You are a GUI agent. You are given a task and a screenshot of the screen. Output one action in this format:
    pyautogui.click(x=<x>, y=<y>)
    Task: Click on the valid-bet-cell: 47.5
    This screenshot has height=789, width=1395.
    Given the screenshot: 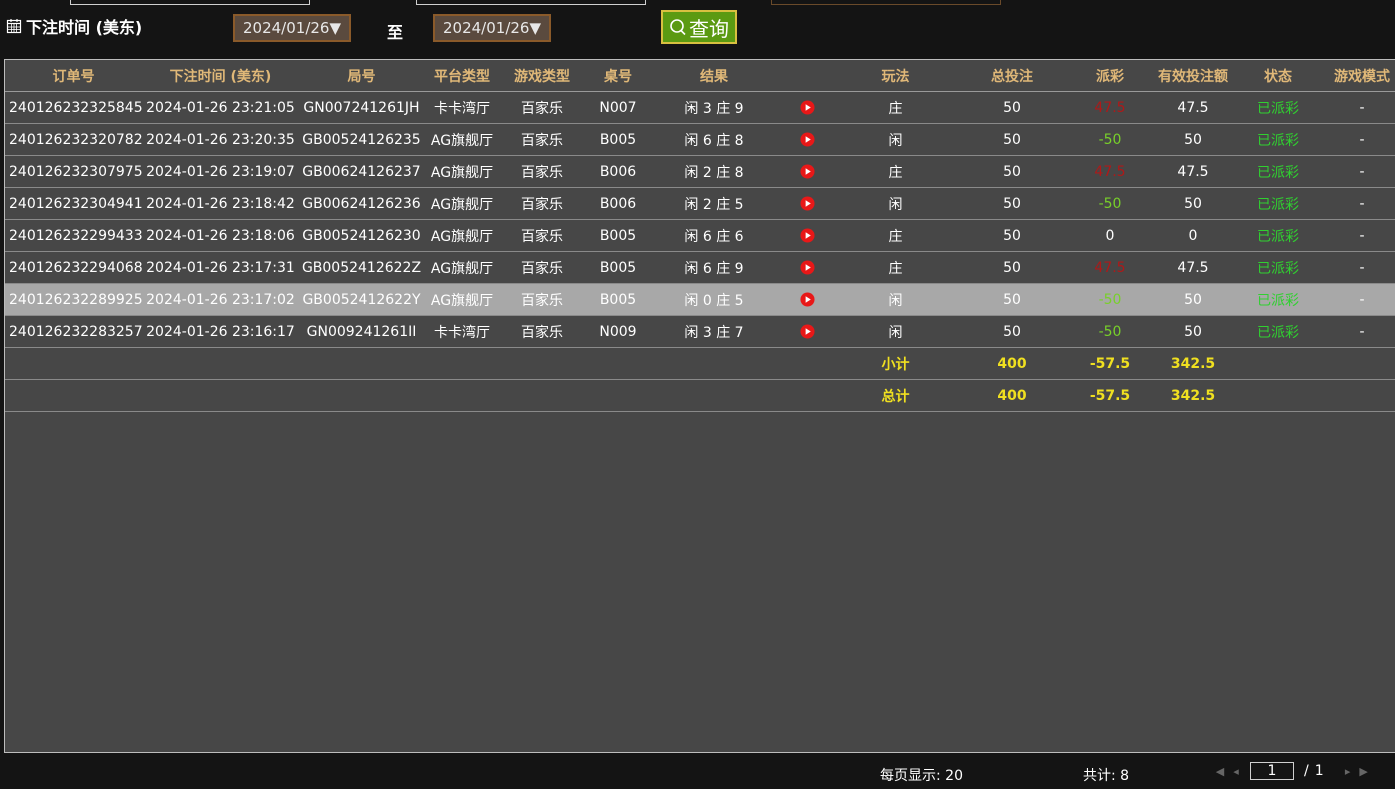 What is the action you would take?
    pyautogui.click(x=1193, y=107)
    